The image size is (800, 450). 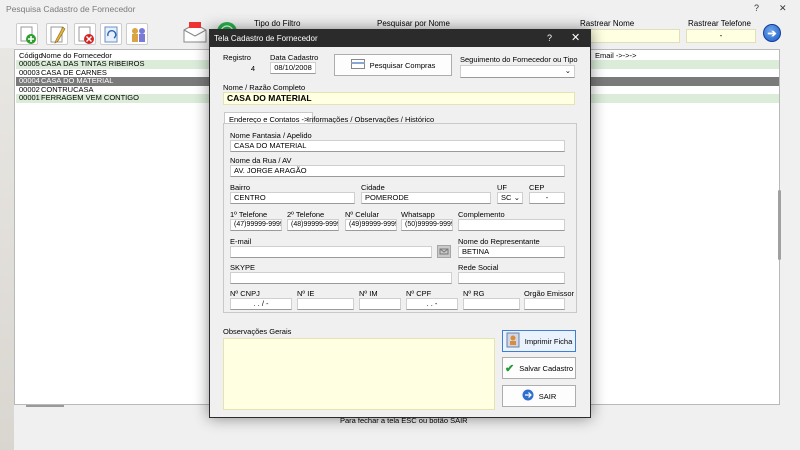 What do you see at coordinates (137, 34) in the screenshot?
I see `users-icon` at bounding box center [137, 34].